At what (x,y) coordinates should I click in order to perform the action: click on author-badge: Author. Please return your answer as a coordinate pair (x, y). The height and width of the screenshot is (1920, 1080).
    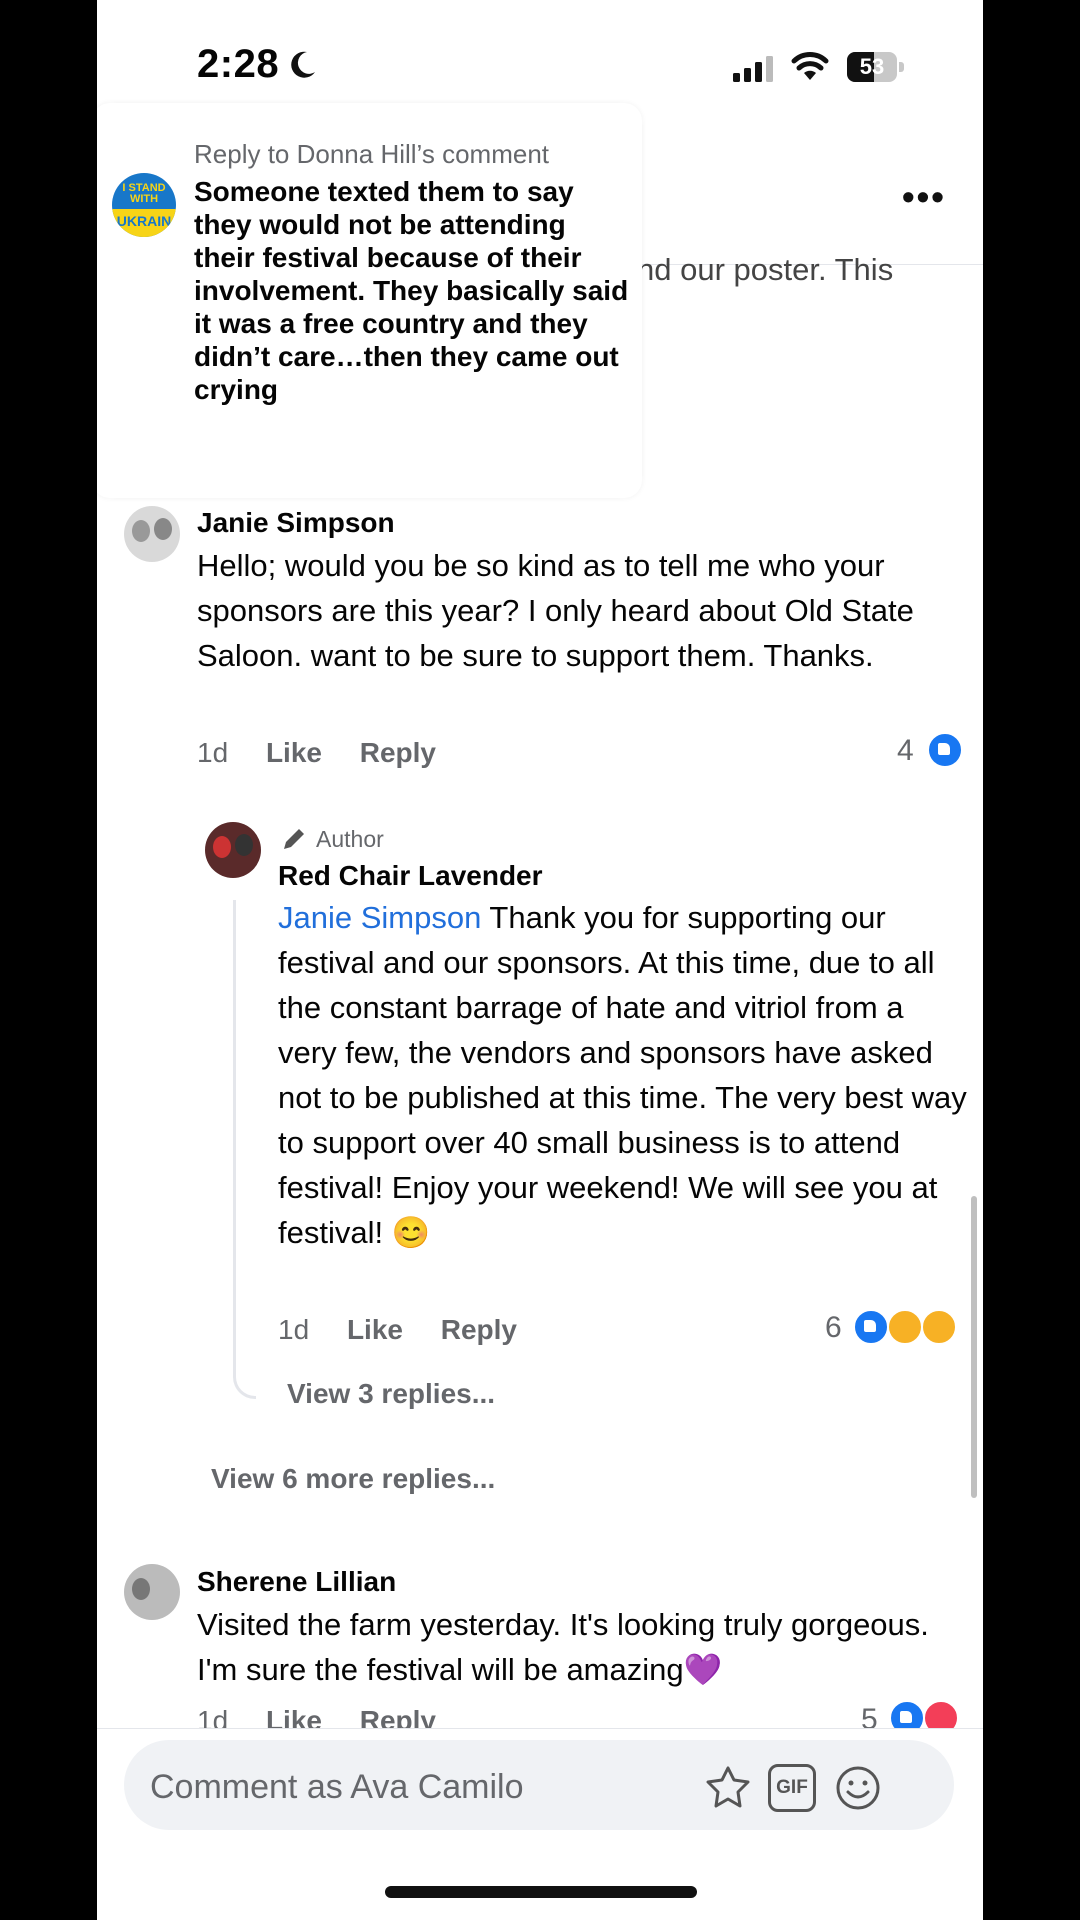
    Looking at the image, I should click on (350, 839).